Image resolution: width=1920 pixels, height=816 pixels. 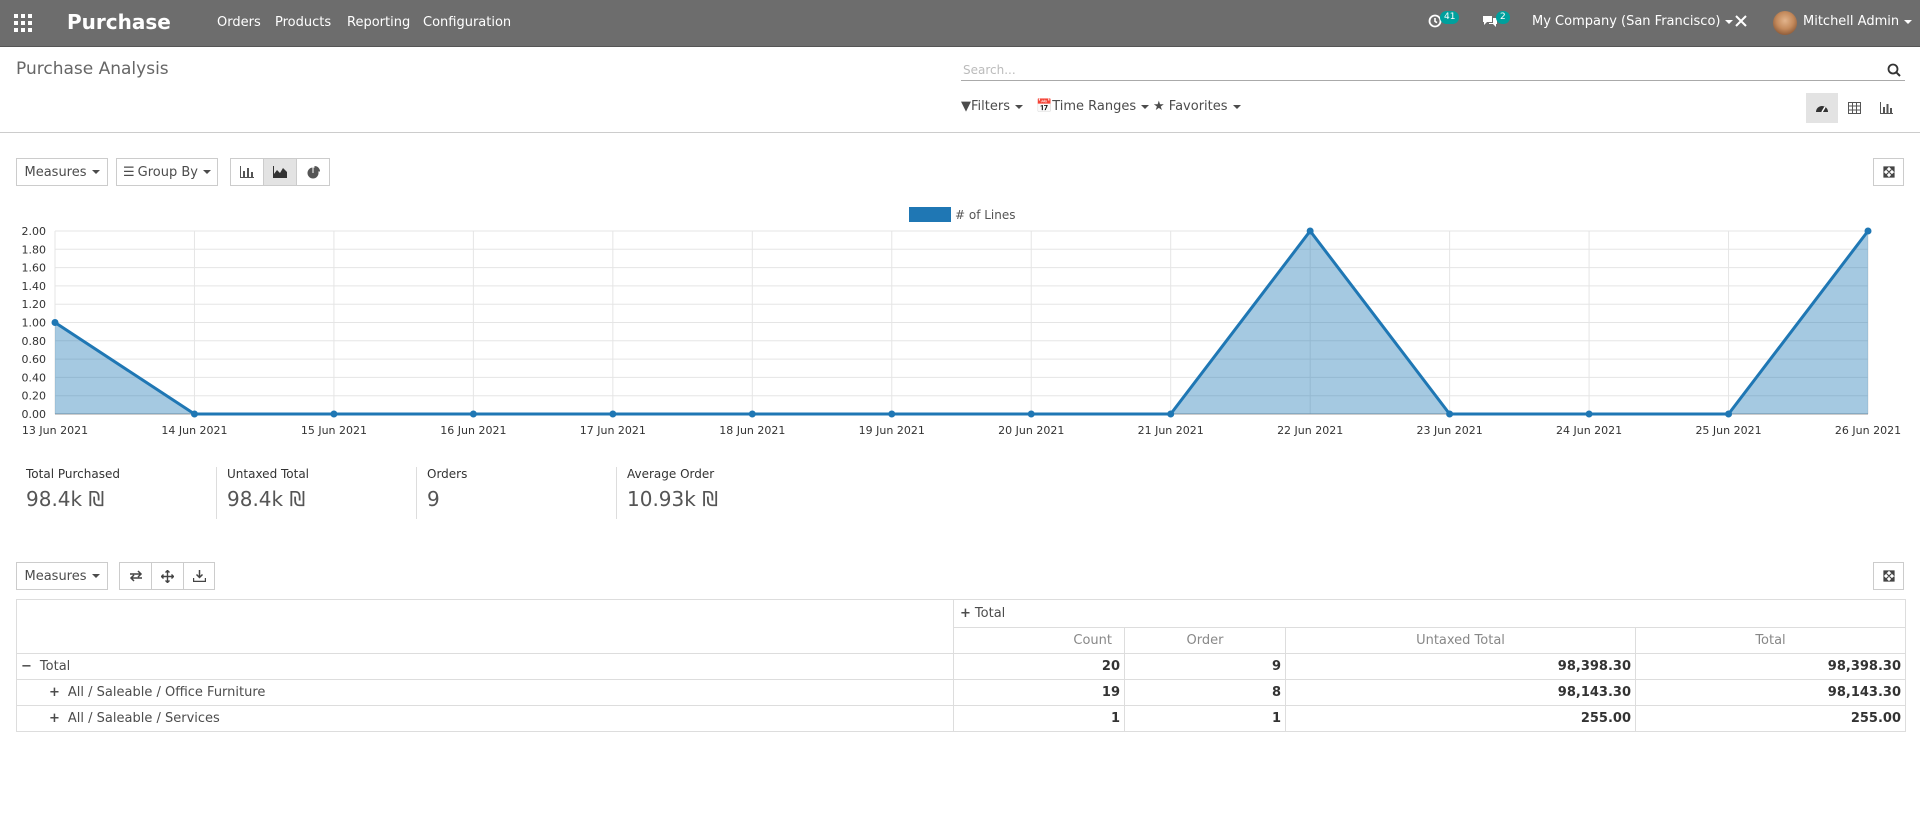 What do you see at coordinates (34, 231) in the screenshot?
I see `y-tick-label: 2.00` at bounding box center [34, 231].